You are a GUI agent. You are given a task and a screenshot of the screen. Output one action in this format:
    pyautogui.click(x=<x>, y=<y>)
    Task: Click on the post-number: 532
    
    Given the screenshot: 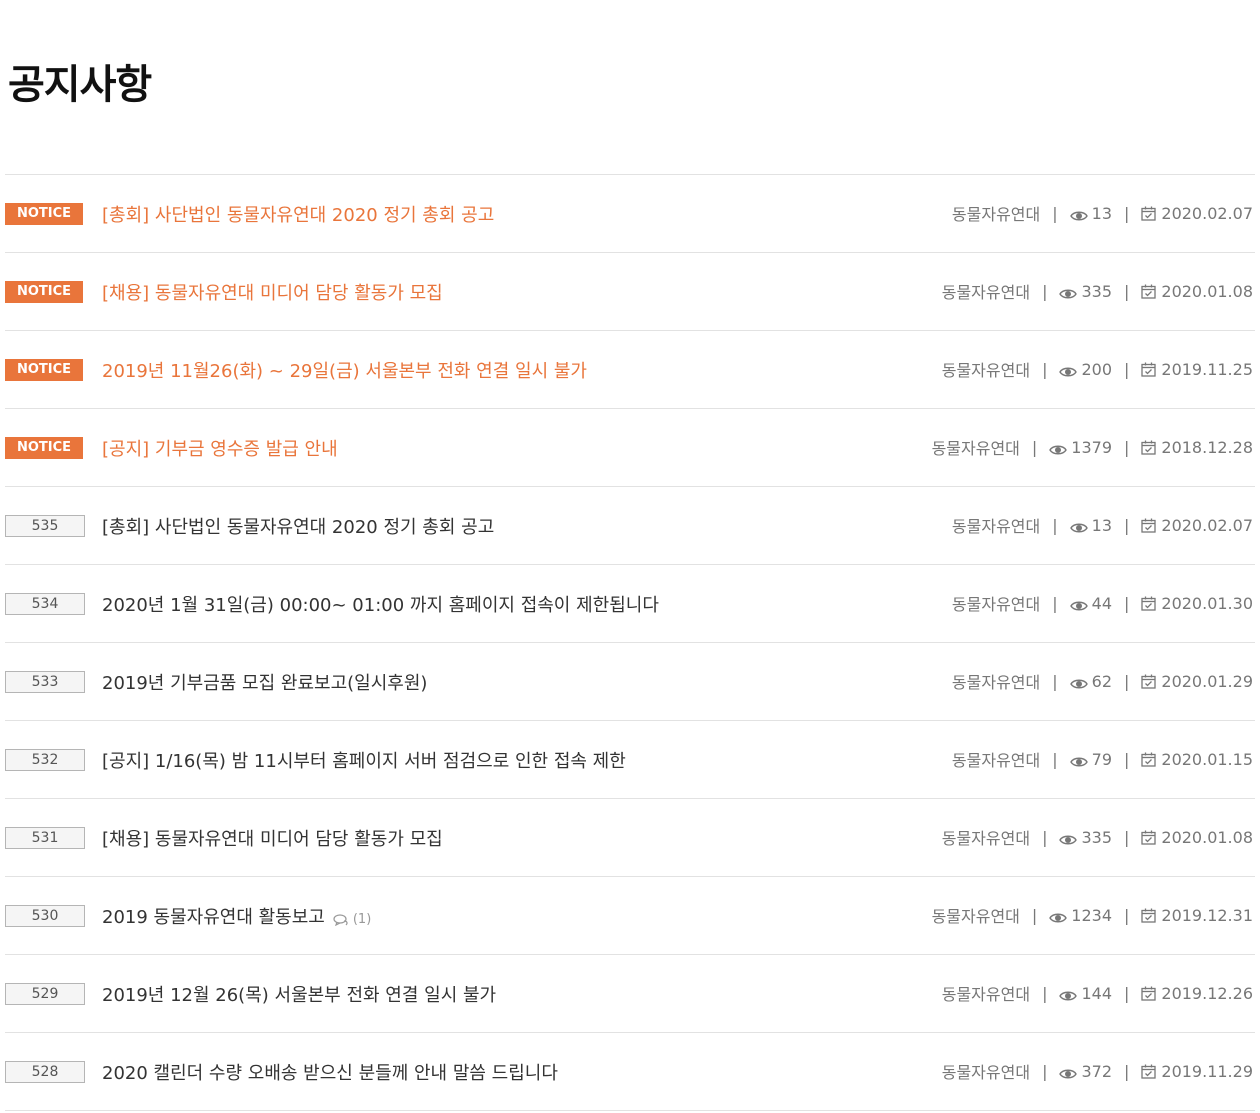 What is the action you would take?
    pyautogui.click(x=45, y=760)
    